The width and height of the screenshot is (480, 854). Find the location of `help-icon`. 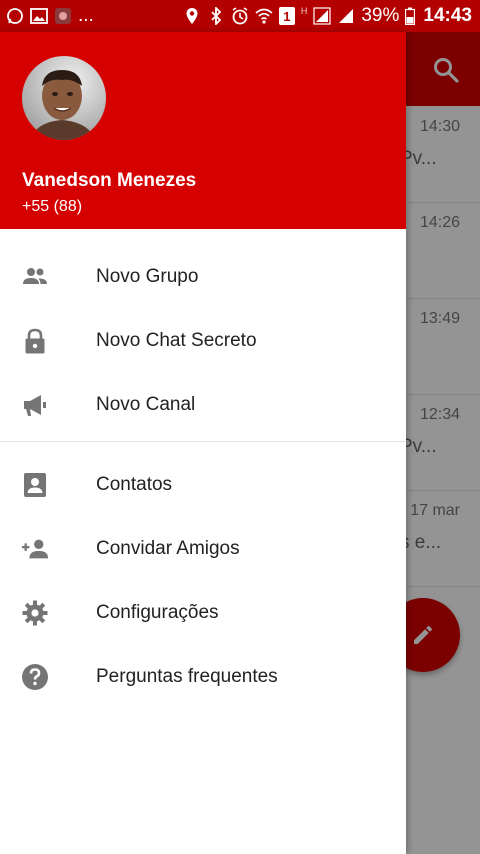

help-icon is located at coordinates (35, 677).